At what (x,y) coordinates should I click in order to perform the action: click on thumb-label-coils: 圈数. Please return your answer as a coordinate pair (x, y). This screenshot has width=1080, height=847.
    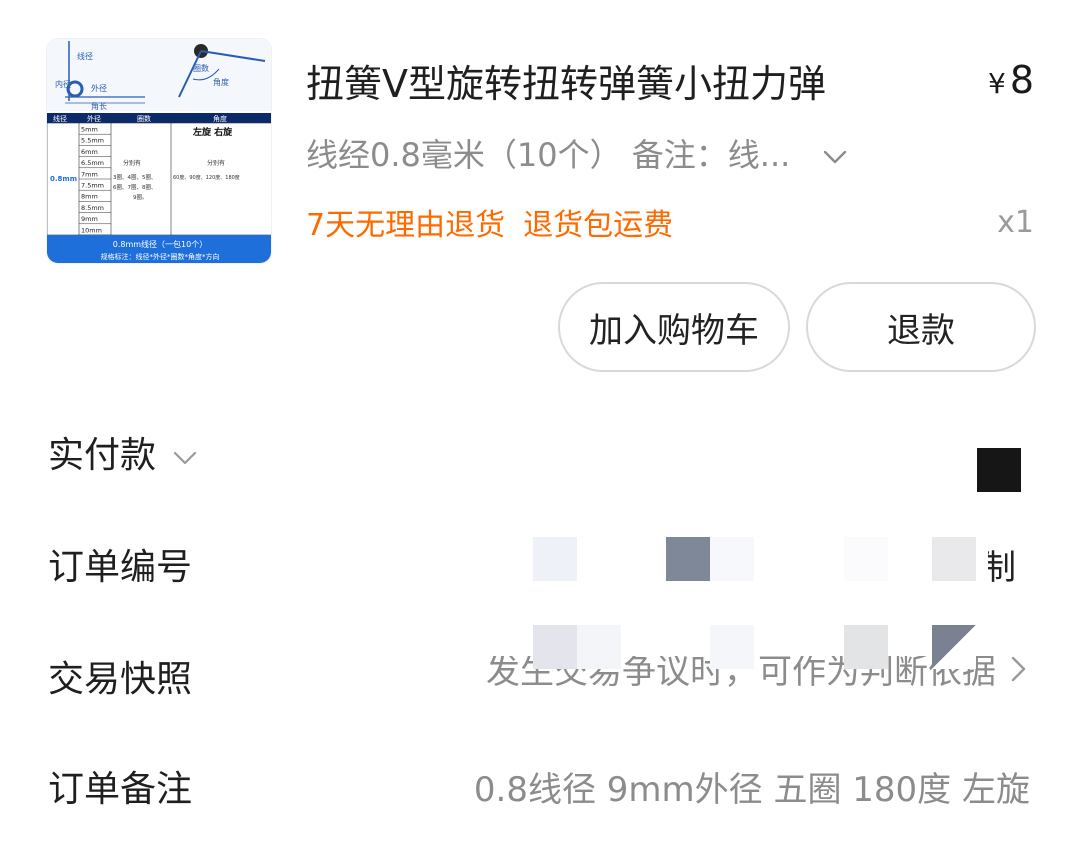
    Looking at the image, I should click on (201, 68).